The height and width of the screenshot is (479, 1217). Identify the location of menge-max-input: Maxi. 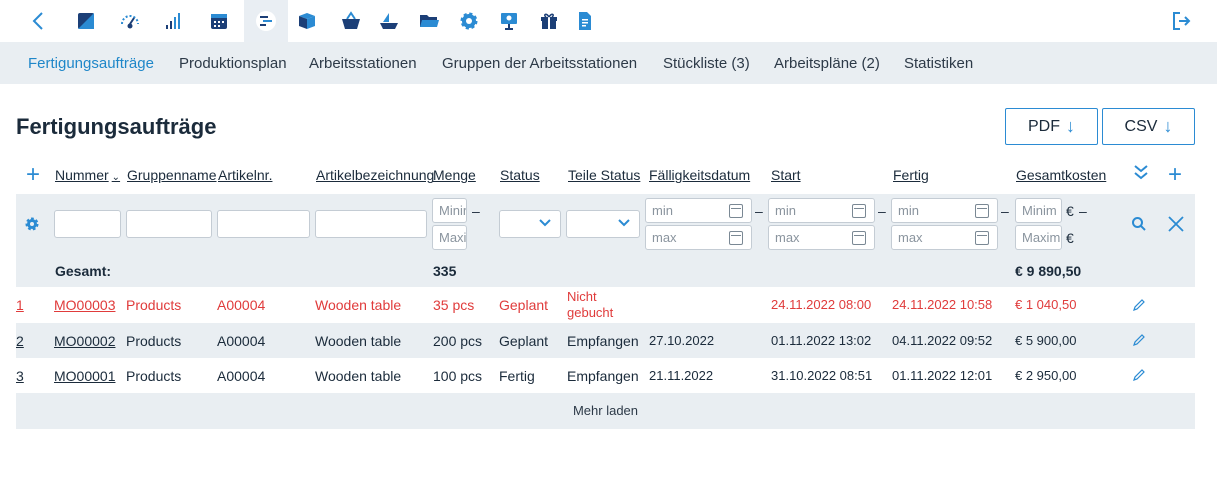
(449, 237).